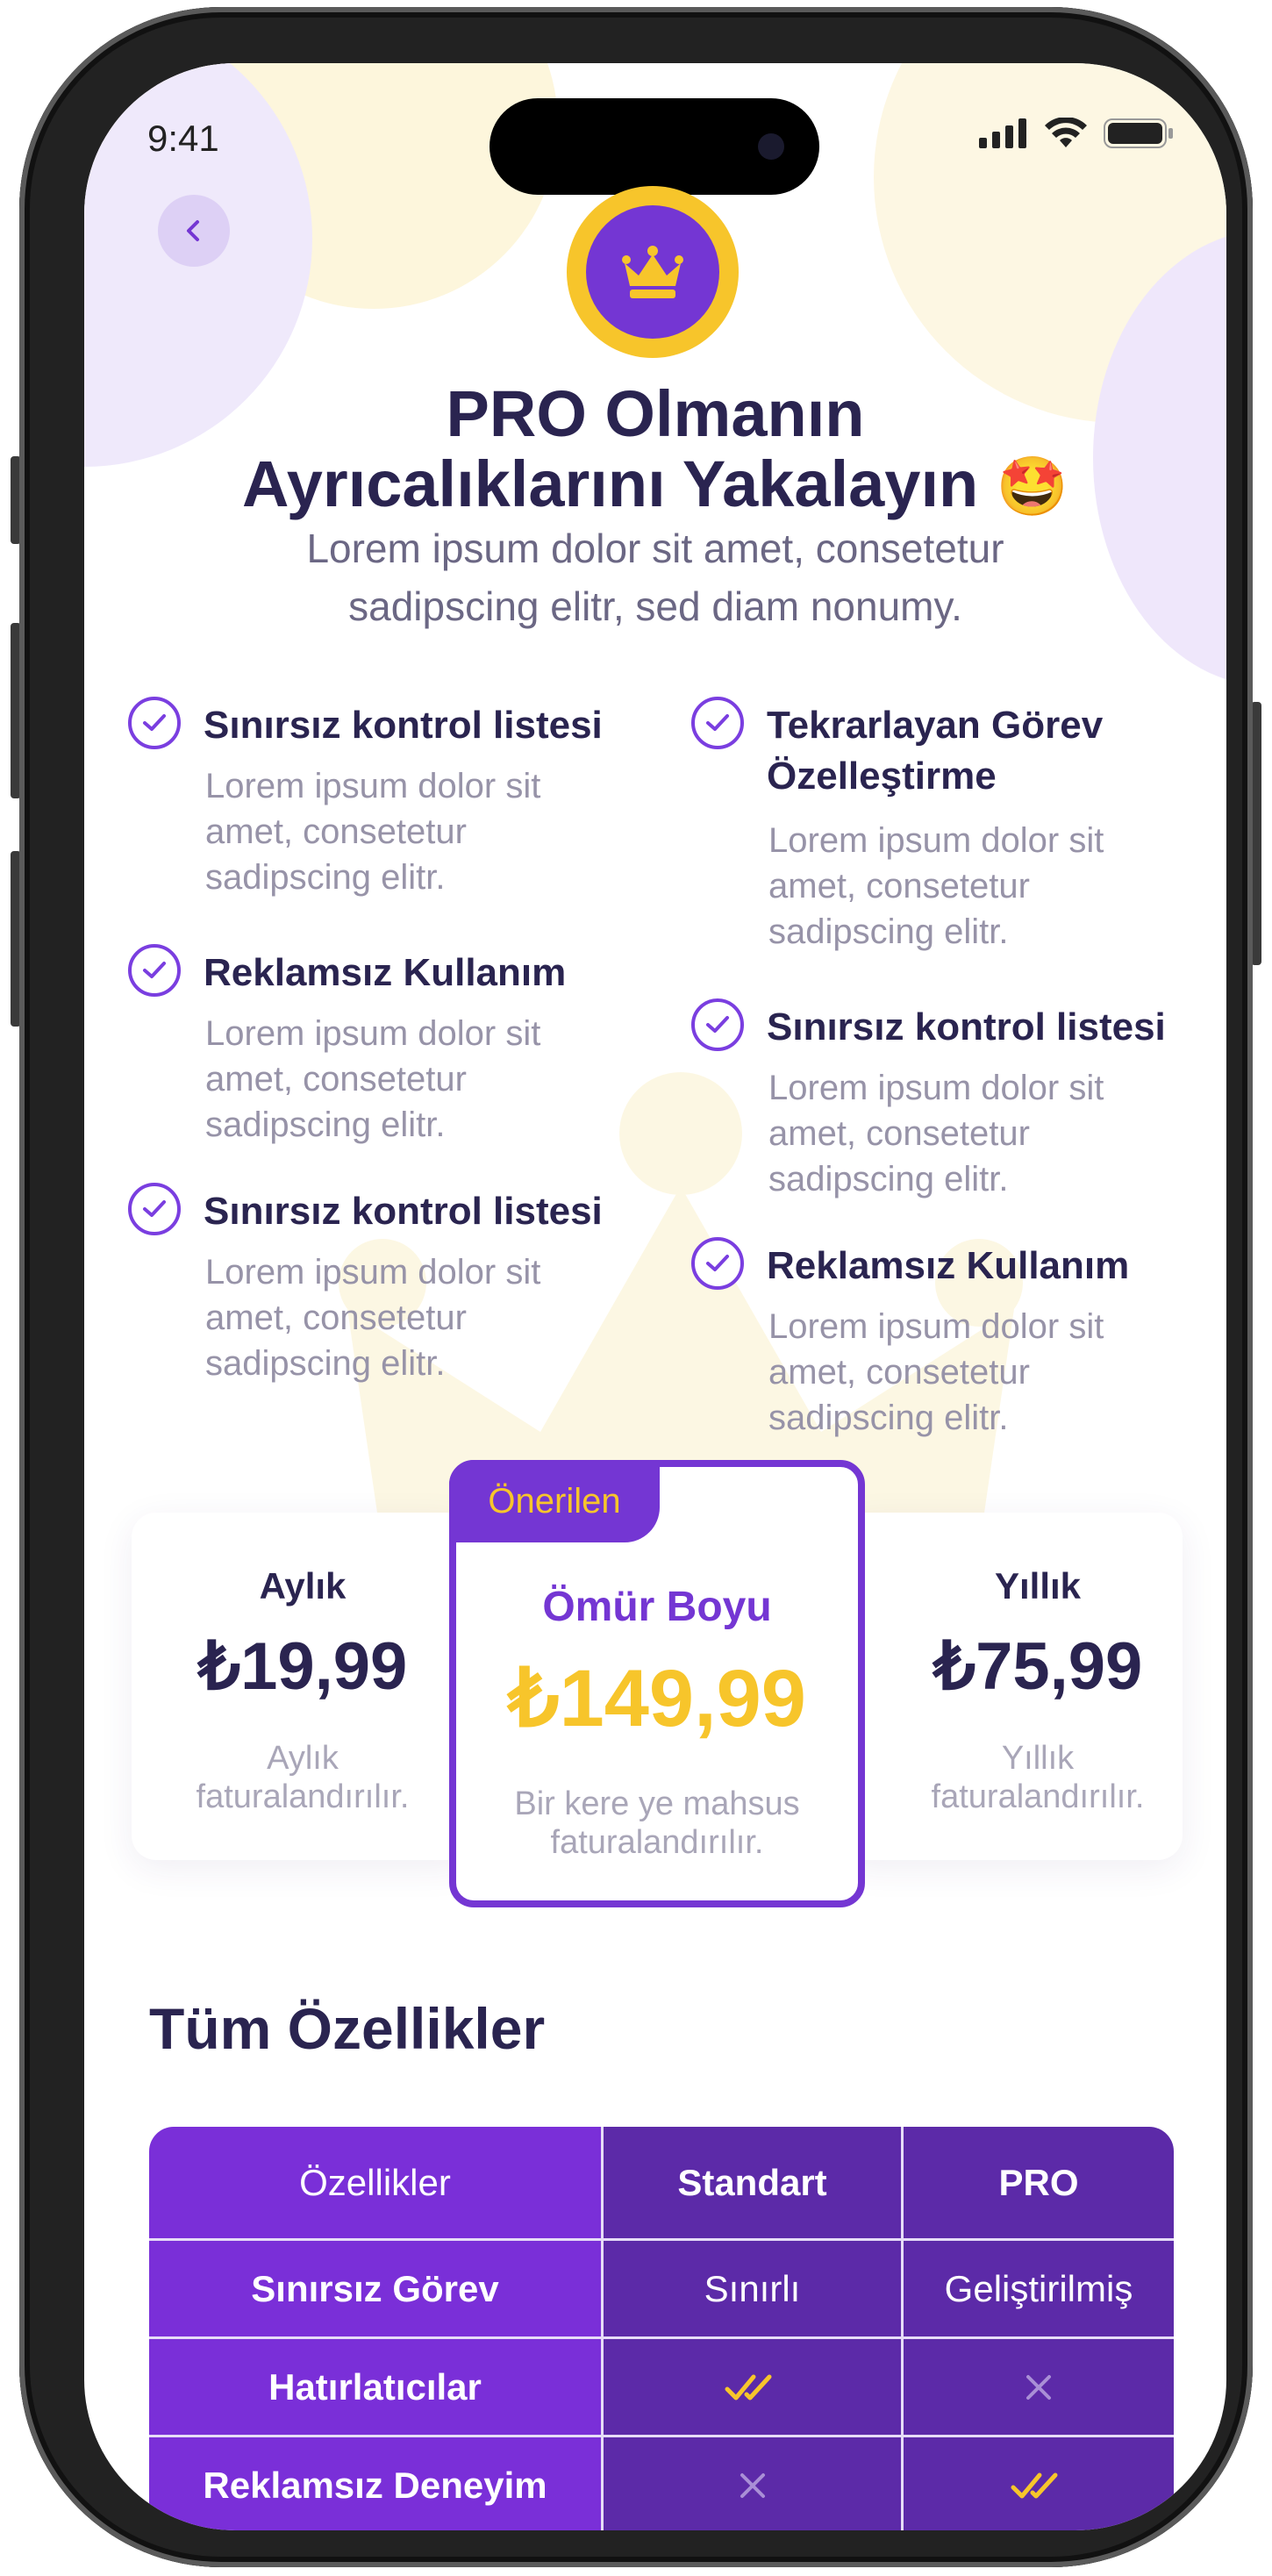  What do you see at coordinates (1038, 1666) in the screenshot?
I see `plan-price: ₺75,99` at bounding box center [1038, 1666].